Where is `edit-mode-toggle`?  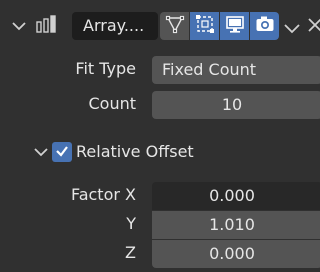
edit-mode-toggle is located at coordinates (174, 26).